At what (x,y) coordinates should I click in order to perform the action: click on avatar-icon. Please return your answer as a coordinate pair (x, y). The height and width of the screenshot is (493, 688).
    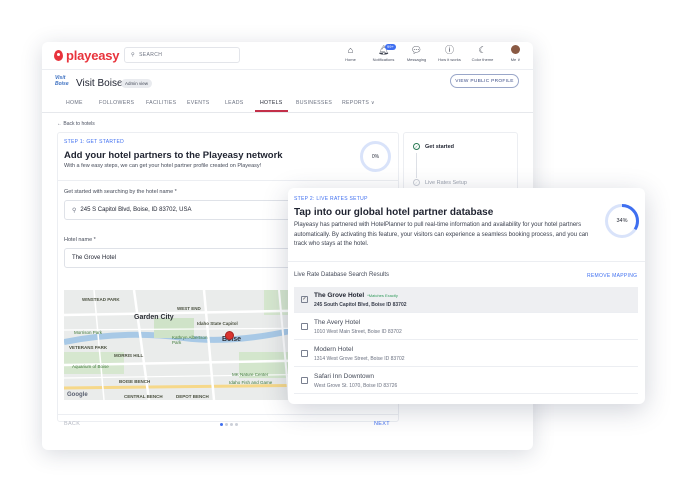
    Looking at the image, I should click on (515, 49).